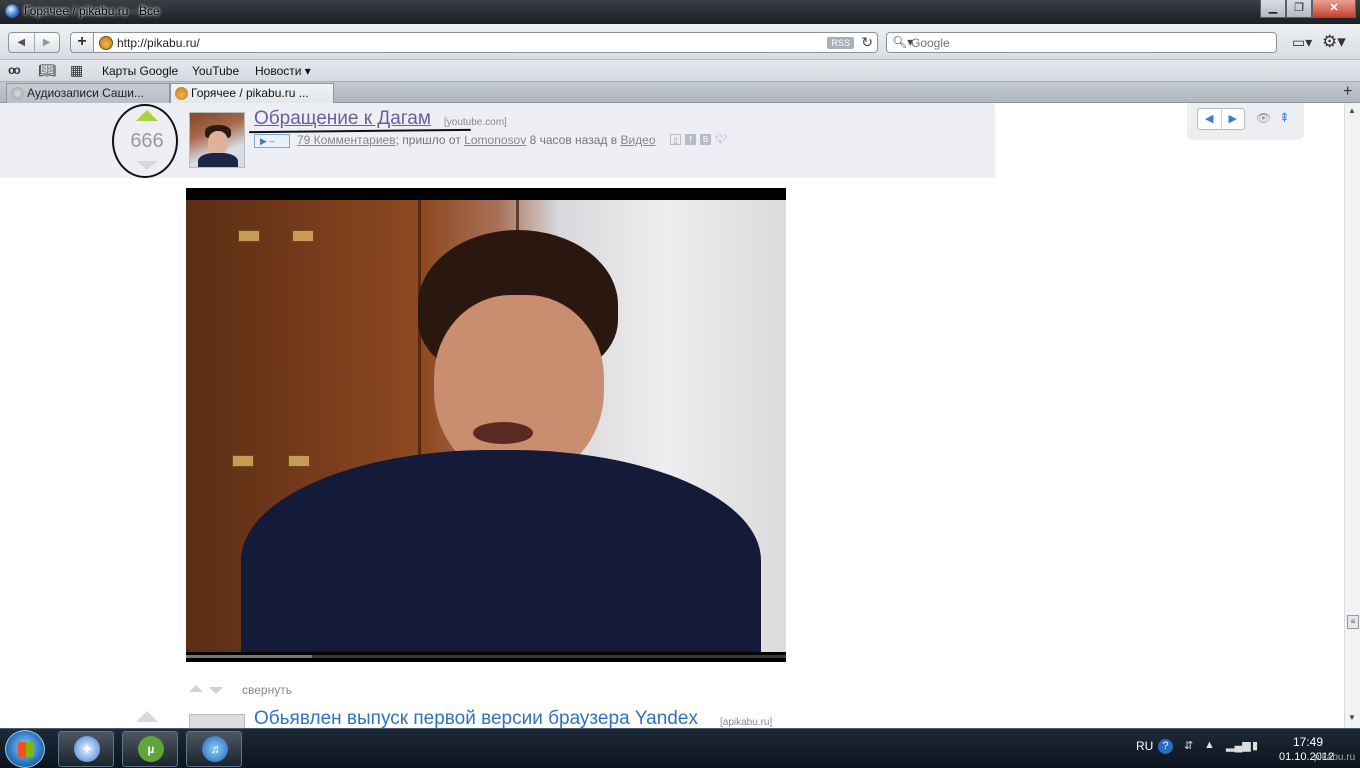  I want to click on save-icon: ▯, so click(675, 139).